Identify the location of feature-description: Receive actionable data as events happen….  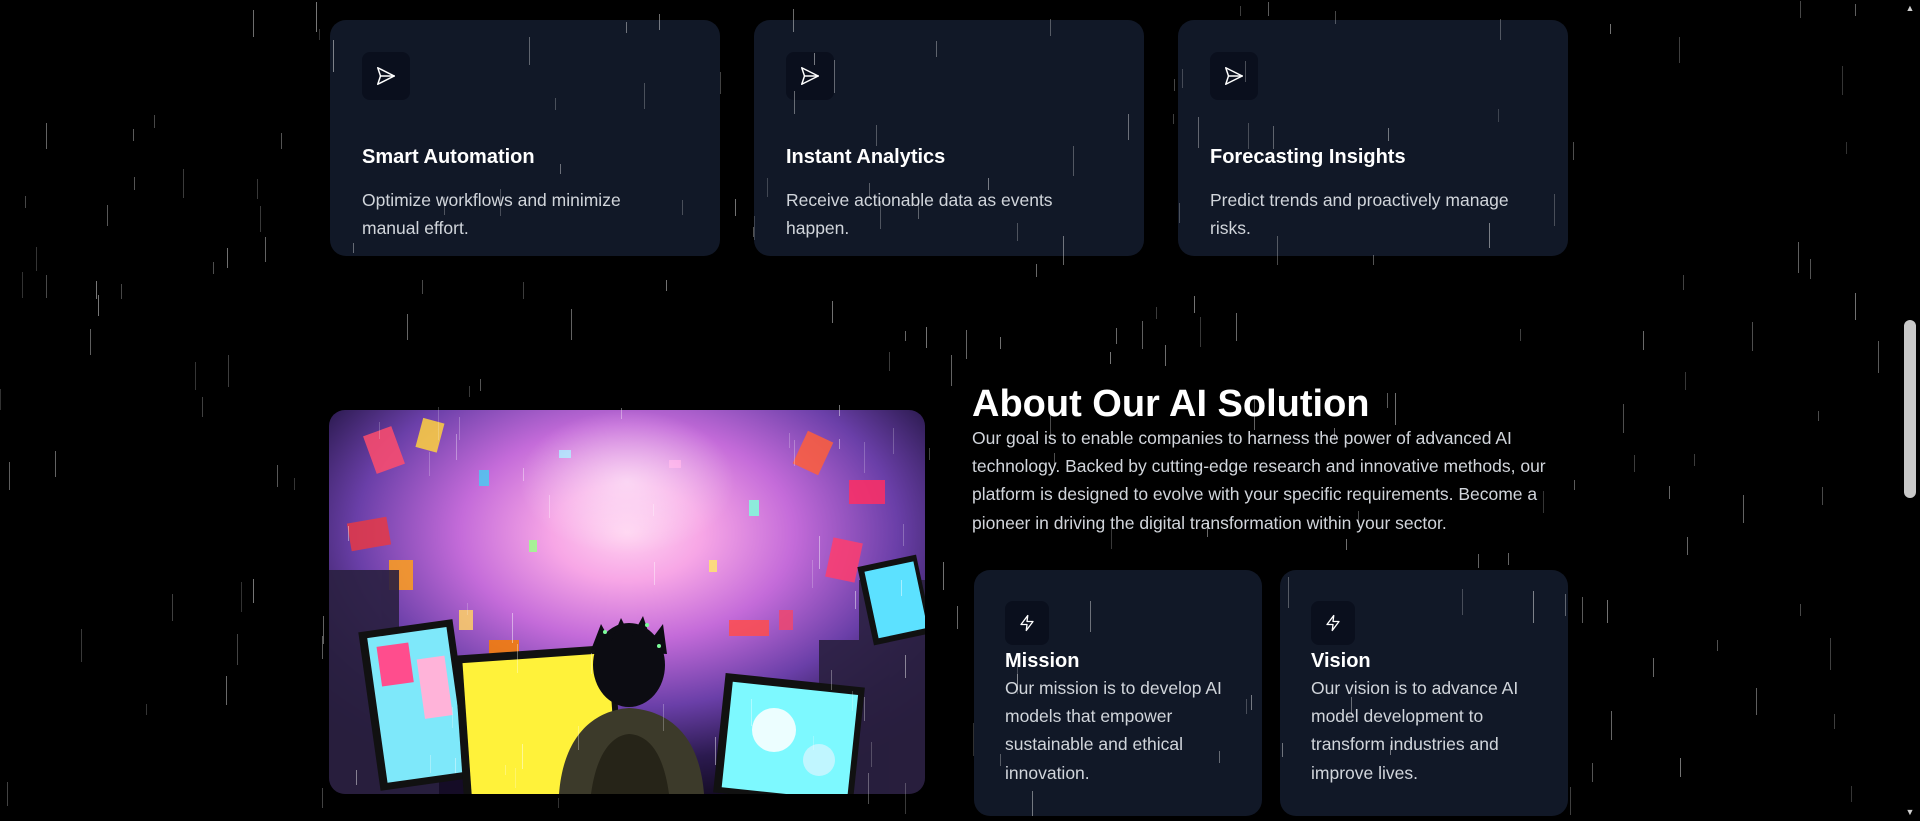
(919, 214).